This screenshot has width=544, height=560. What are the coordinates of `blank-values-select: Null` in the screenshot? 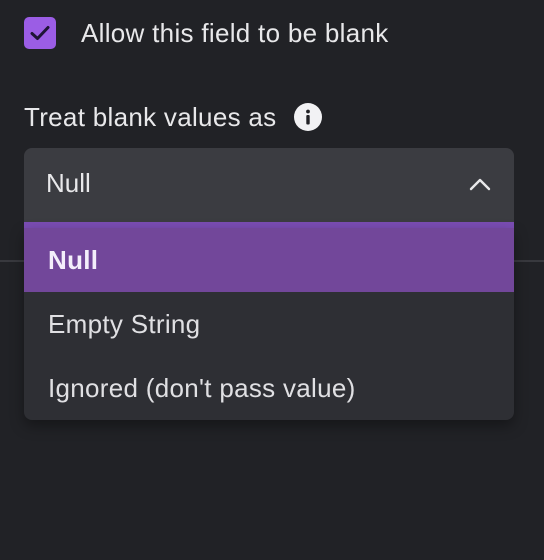 It's located at (269, 189).